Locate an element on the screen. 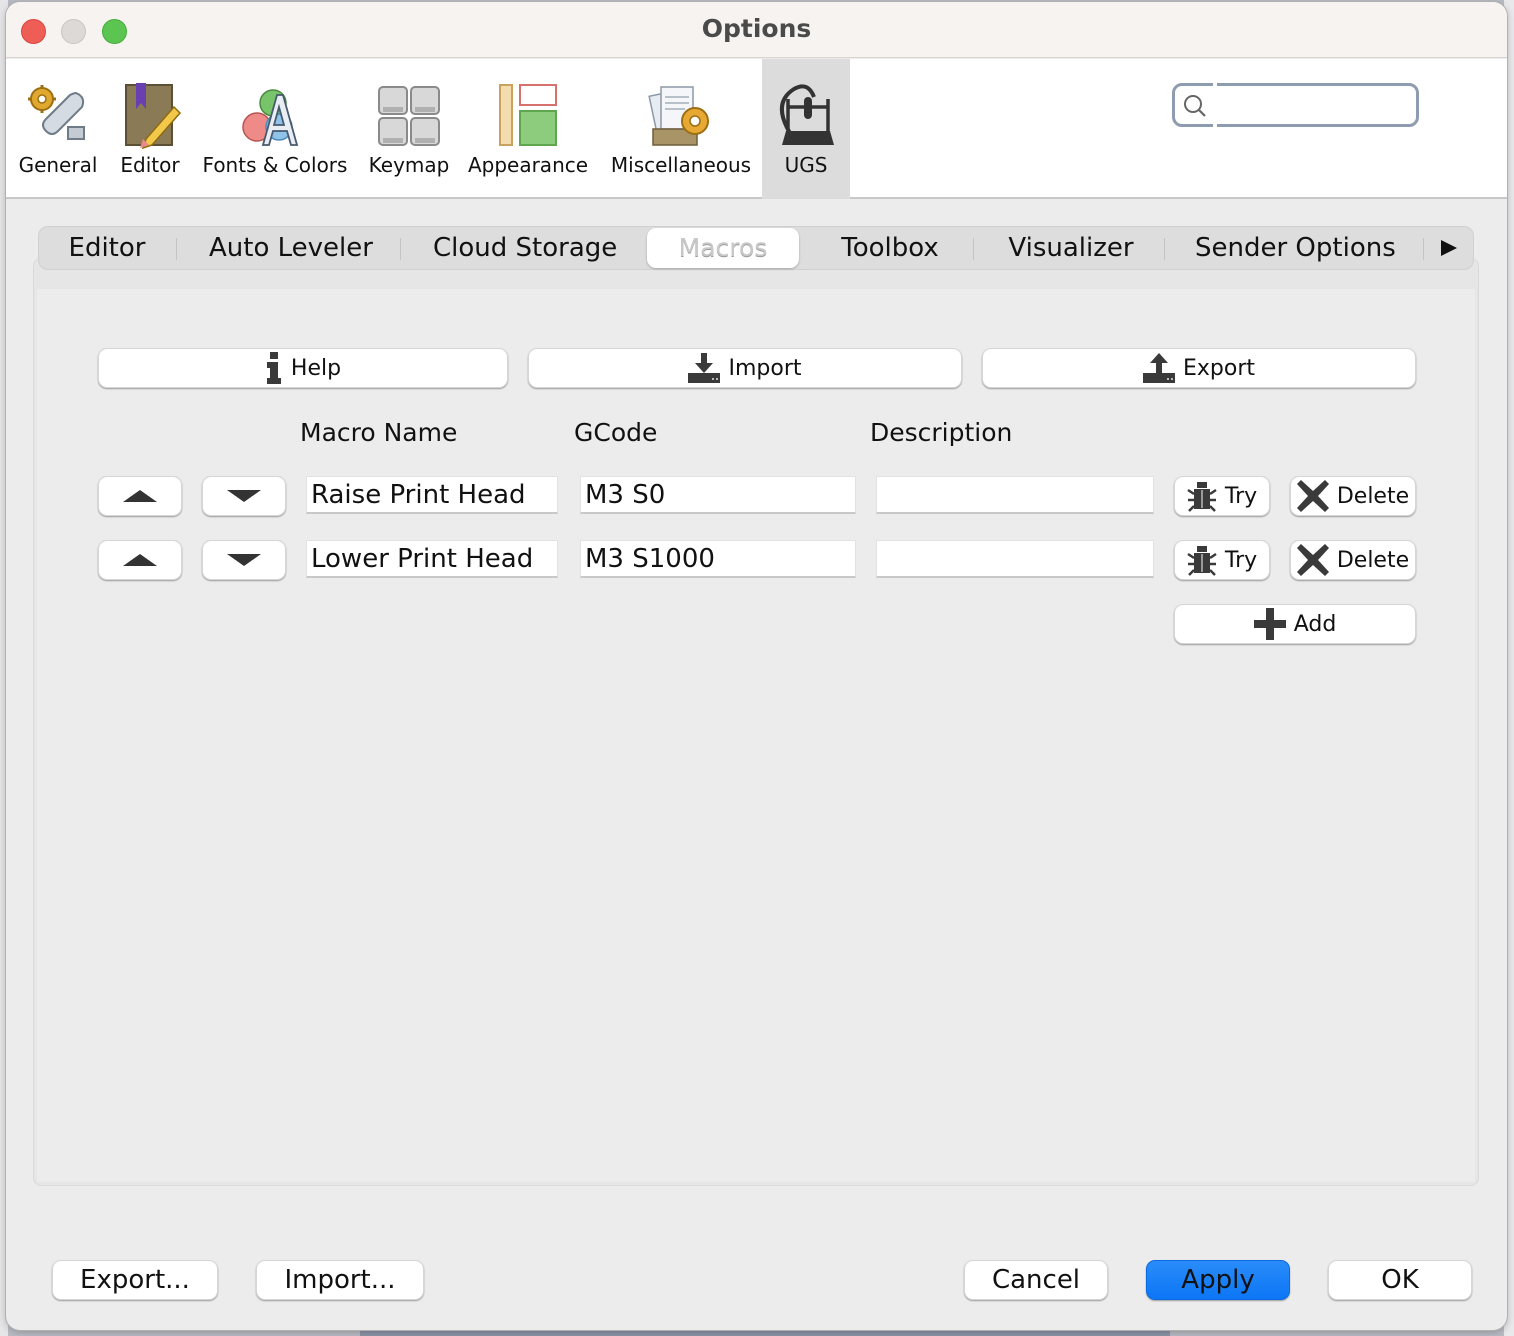  category-miscellaneous: Miscellaneous is located at coordinates (681, 129).